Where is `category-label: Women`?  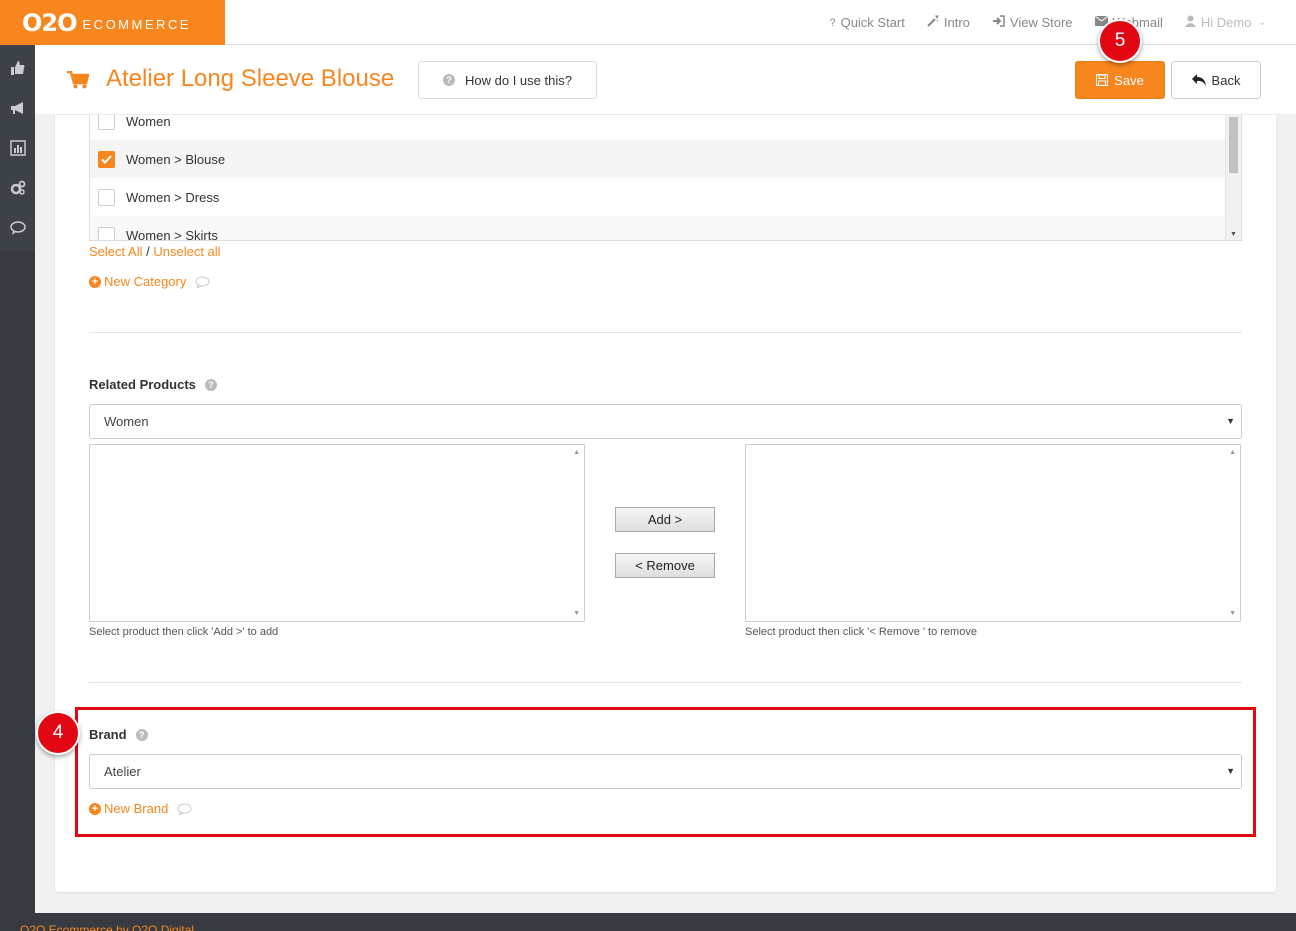
category-label: Women is located at coordinates (148, 122).